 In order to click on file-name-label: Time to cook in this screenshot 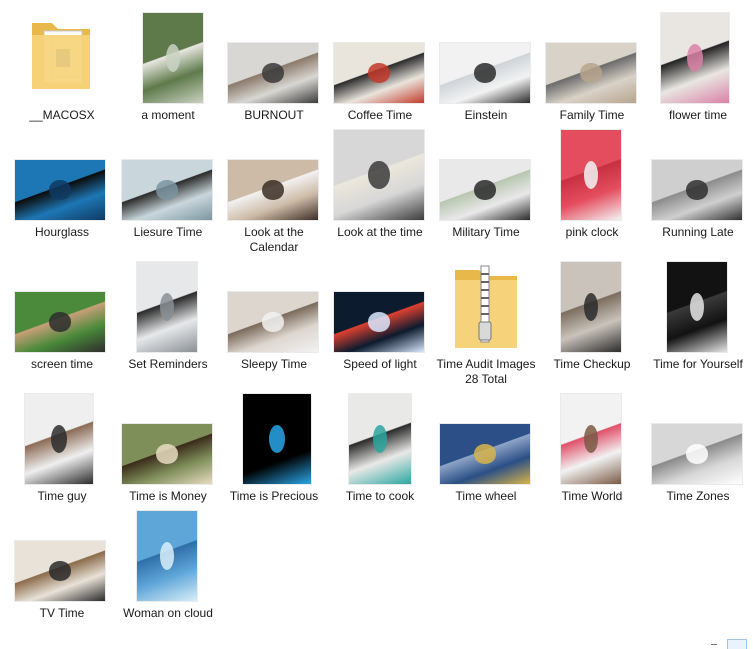, I will do `click(380, 496)`.